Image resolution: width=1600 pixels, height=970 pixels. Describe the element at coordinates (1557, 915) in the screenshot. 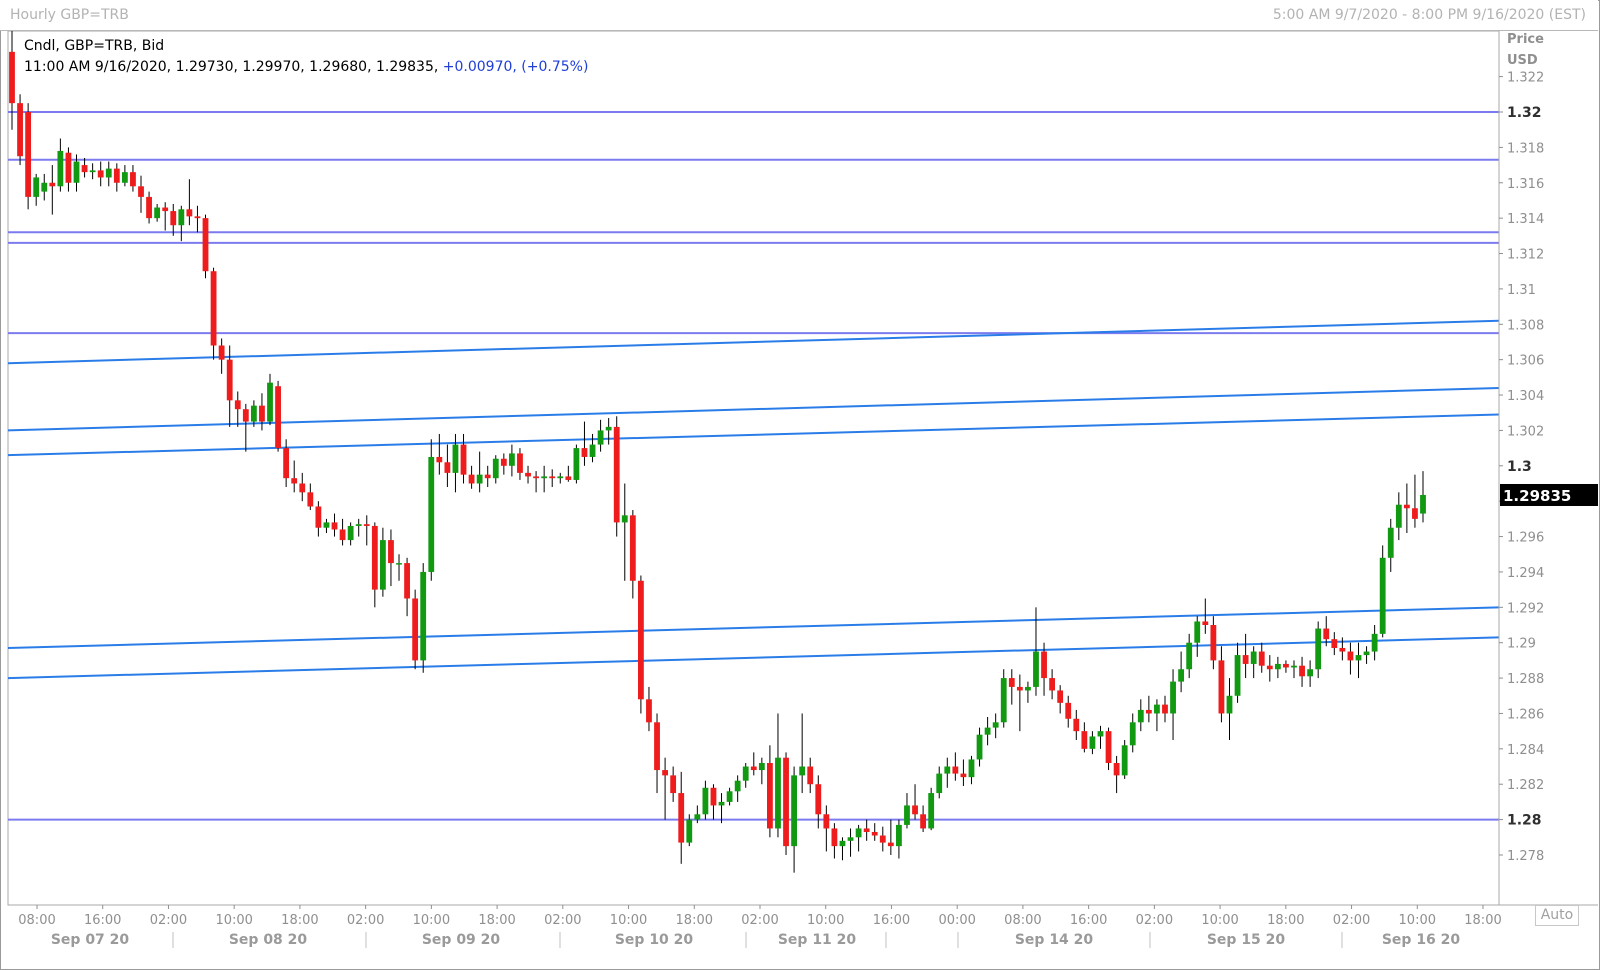

I see `auto-scale-button: Auto` at that location.